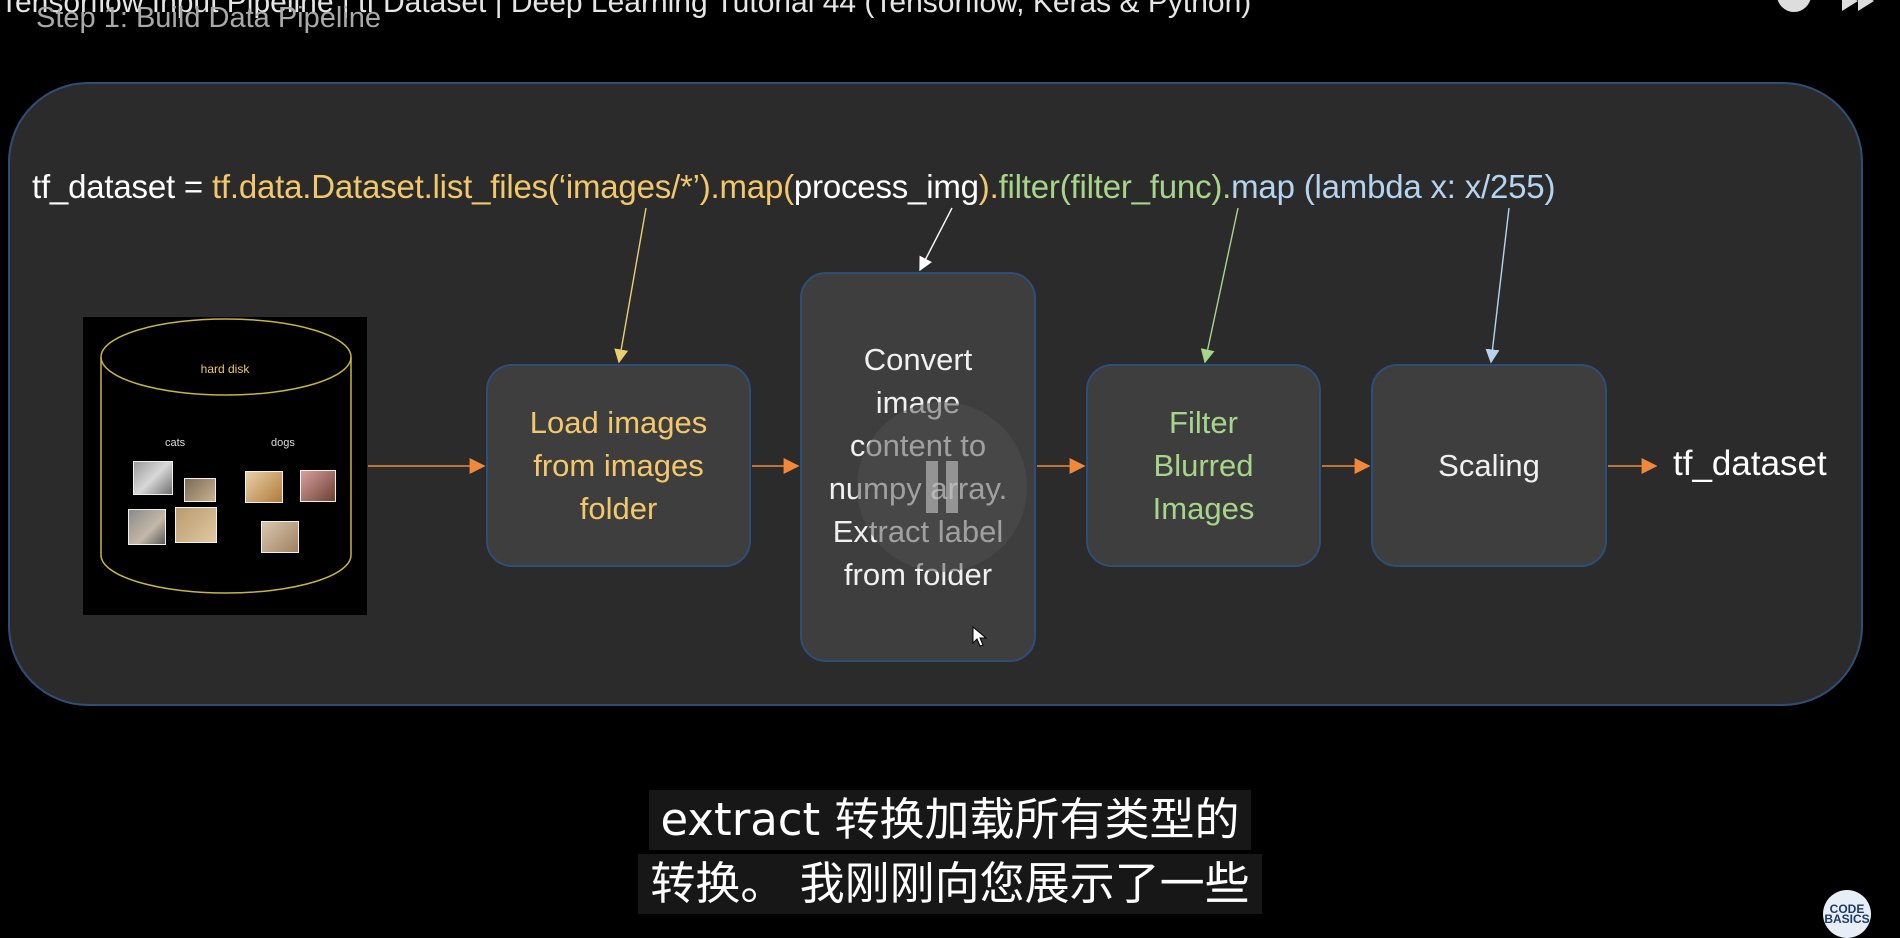 Image resolution: width=1900 pixels, height=938 pixels. I want to click on subtitles: extract 转换加载所有类型的 转换。 我刚刚向您展示了一些, so click(950, 854).